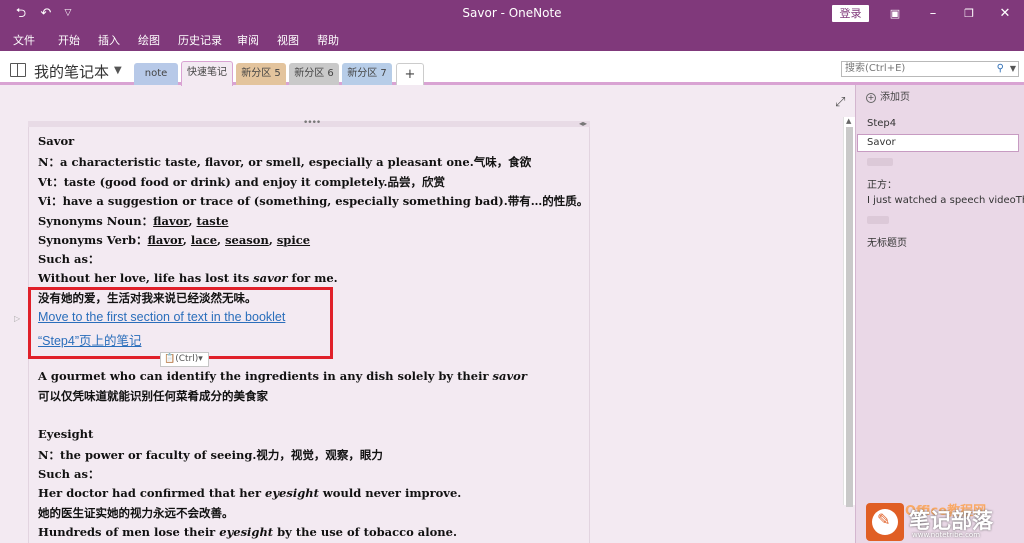 The width and height of the screenshot is (1024, 543). Describe the element at coordinates (938, 143) in the screenshot. I see `page-item-savor: Savor` at that location.